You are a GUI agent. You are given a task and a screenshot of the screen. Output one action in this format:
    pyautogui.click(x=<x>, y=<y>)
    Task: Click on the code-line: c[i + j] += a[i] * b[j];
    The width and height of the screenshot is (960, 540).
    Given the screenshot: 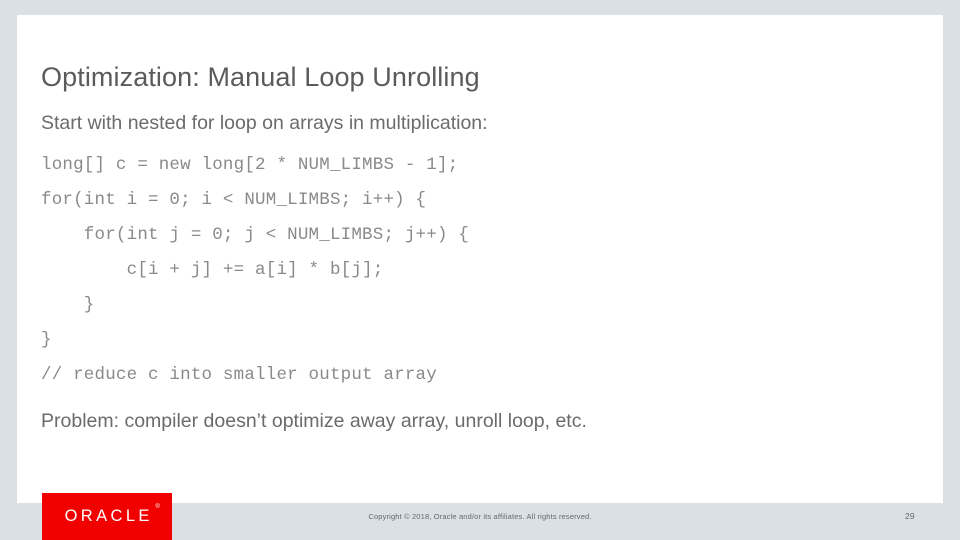 What is the action you would take?
    pyautogui.click(x=212, y=270)
    